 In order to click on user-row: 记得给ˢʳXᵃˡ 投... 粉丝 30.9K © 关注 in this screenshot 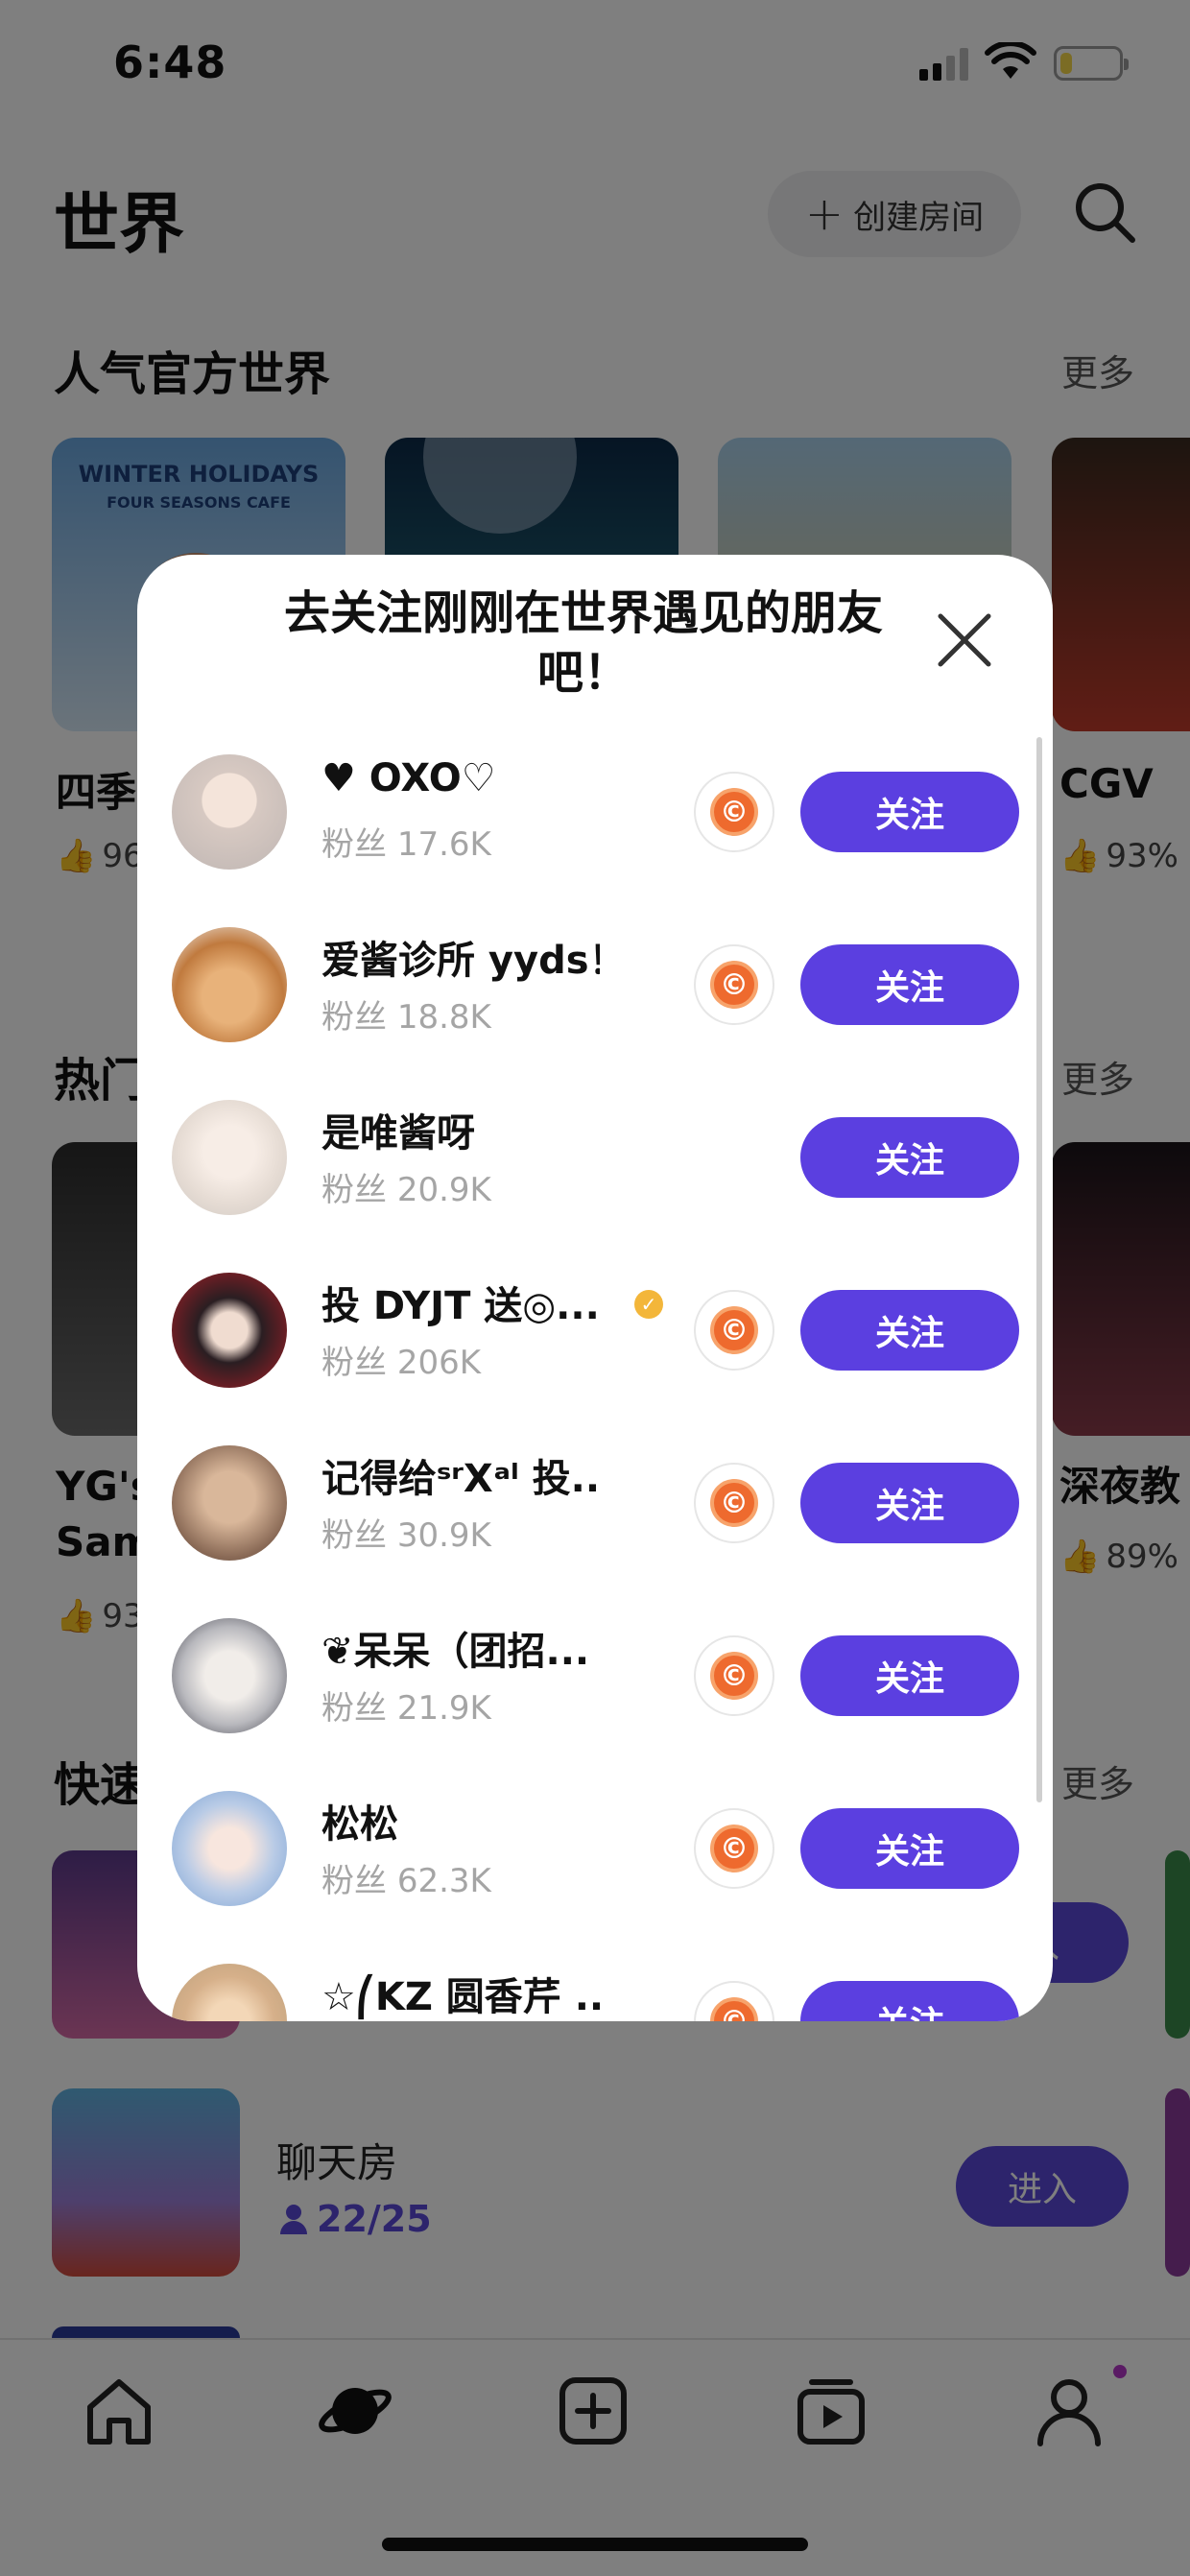, I will do `click(595, 1531)`.